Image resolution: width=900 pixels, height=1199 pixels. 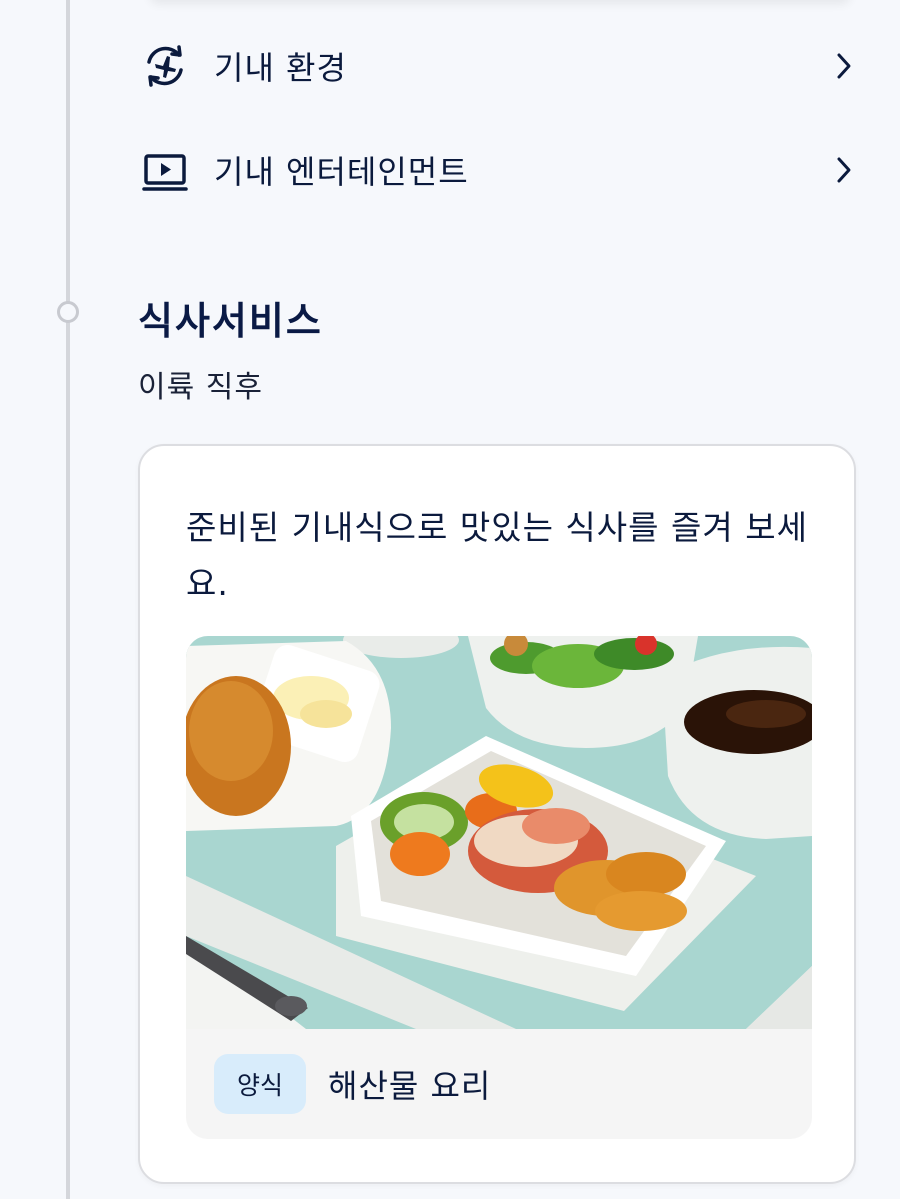 I want to click on timeline-line, so click(x=68, y=599).